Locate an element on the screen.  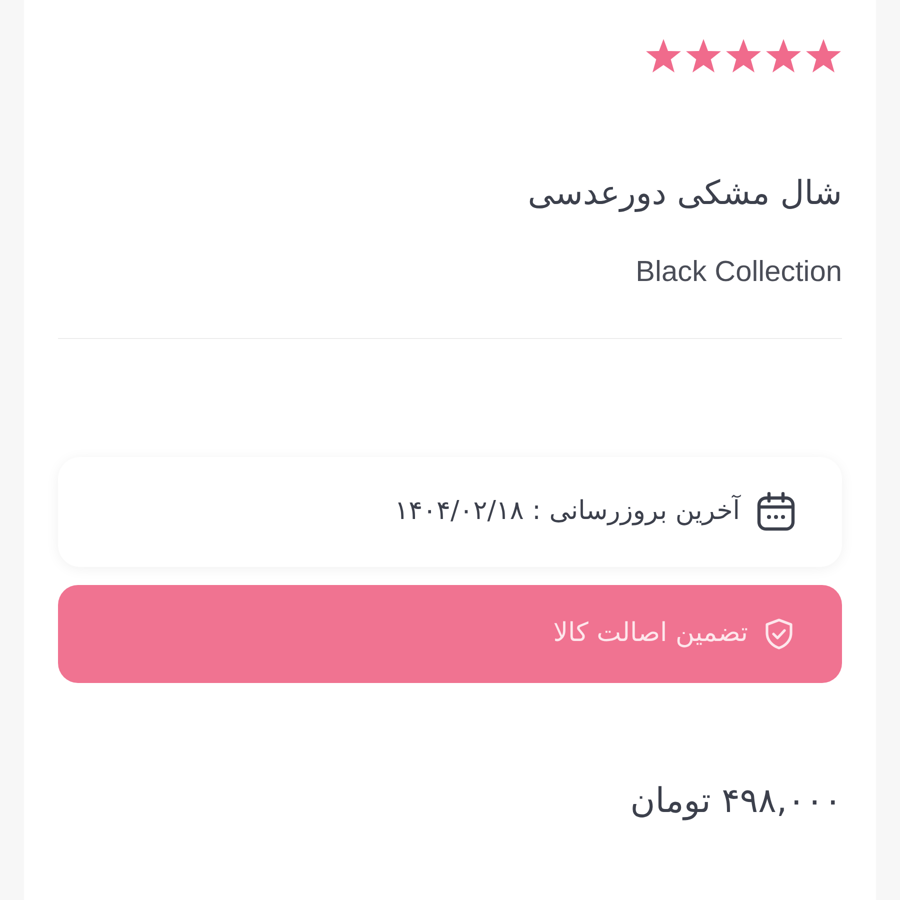
shield-check-icon is located at coordinates (779, 634).